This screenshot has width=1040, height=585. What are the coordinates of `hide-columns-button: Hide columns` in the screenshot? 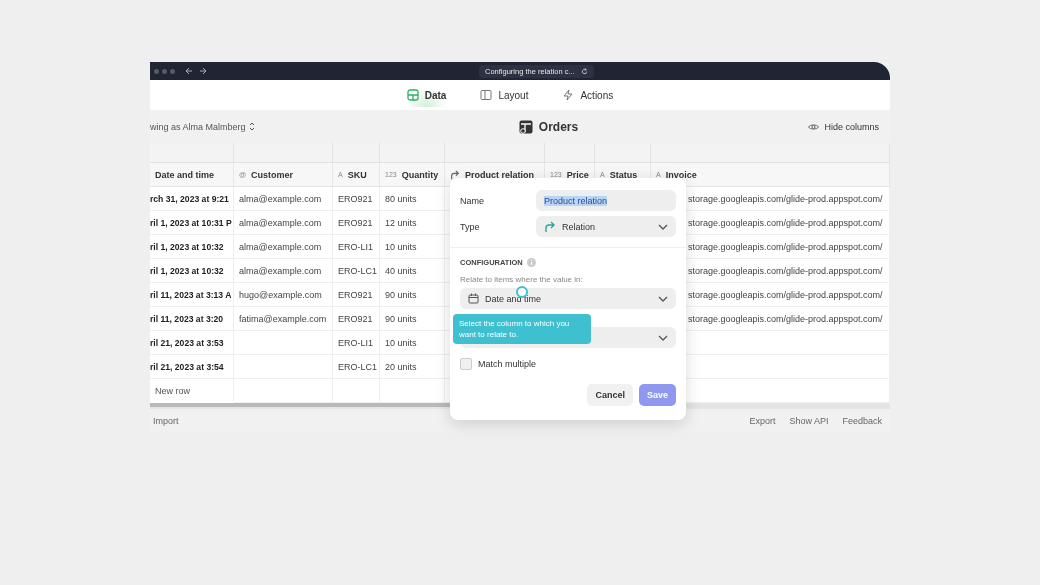 It's located at (843, 126).